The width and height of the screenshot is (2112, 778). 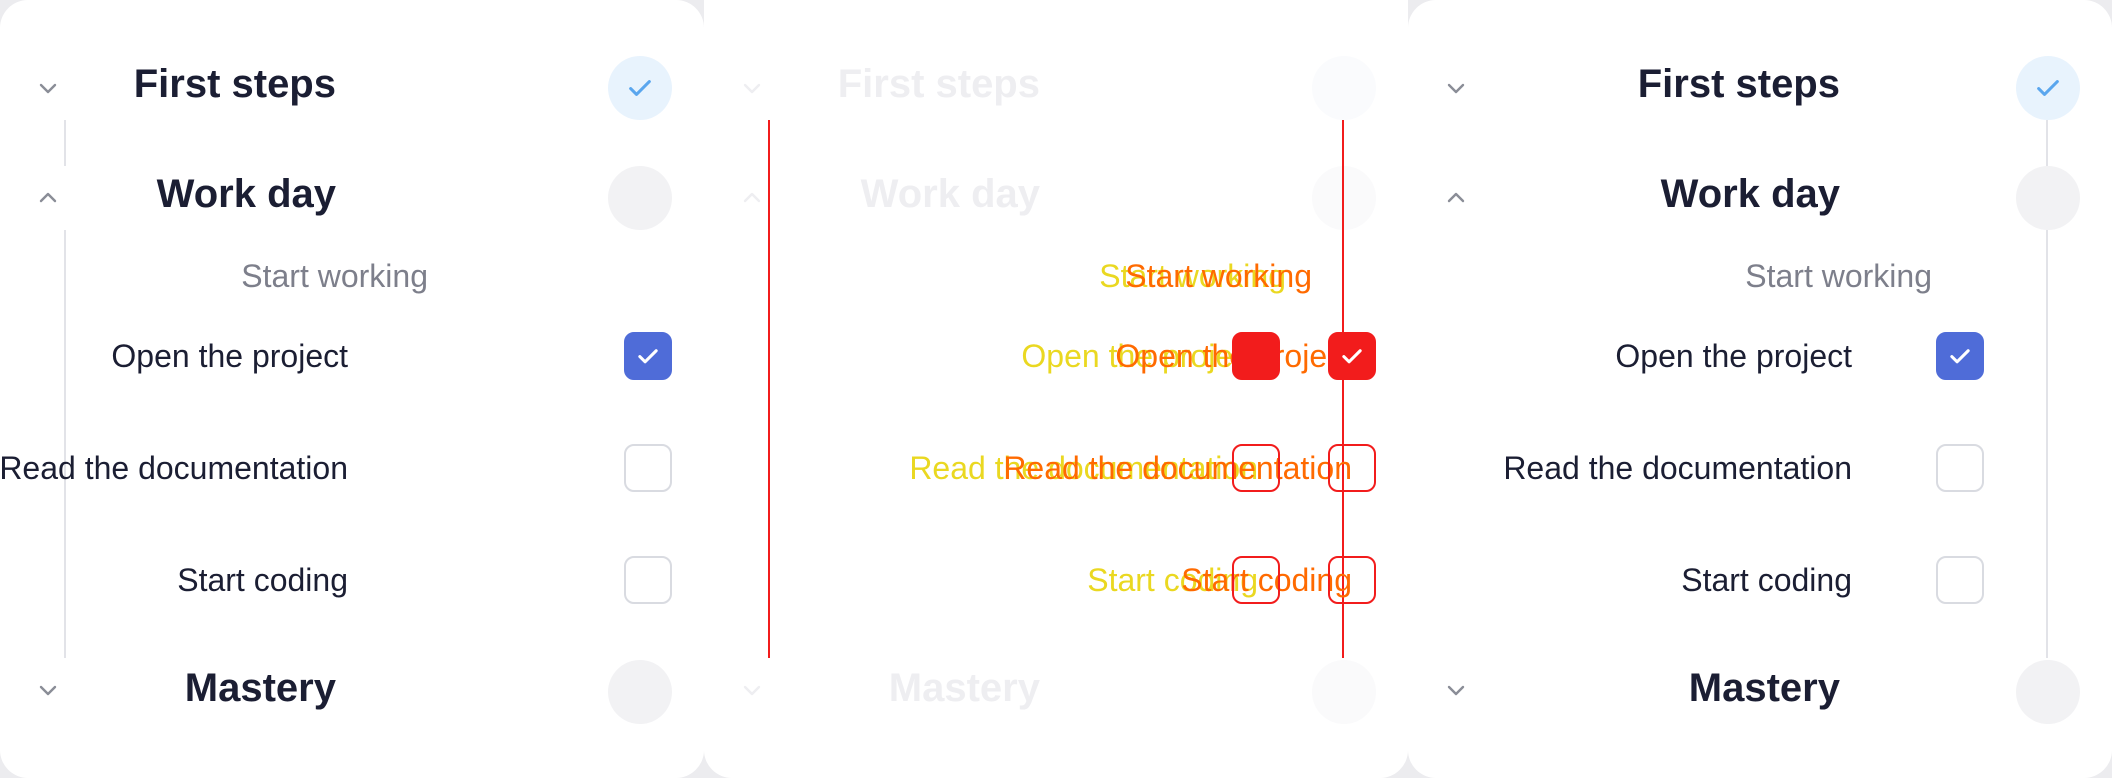 What do you see at coordinates (769, 389) in the screenshot?
I see `diff-marker-line` at bounding box center [769, 389].